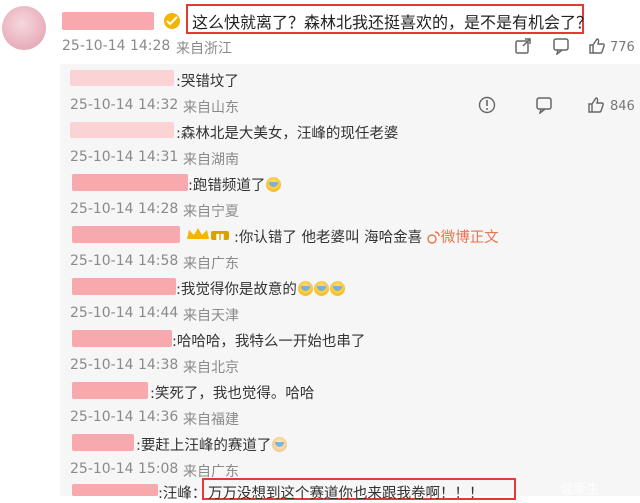  I want to click on reply-location: 来自广东, so click(211, 264).